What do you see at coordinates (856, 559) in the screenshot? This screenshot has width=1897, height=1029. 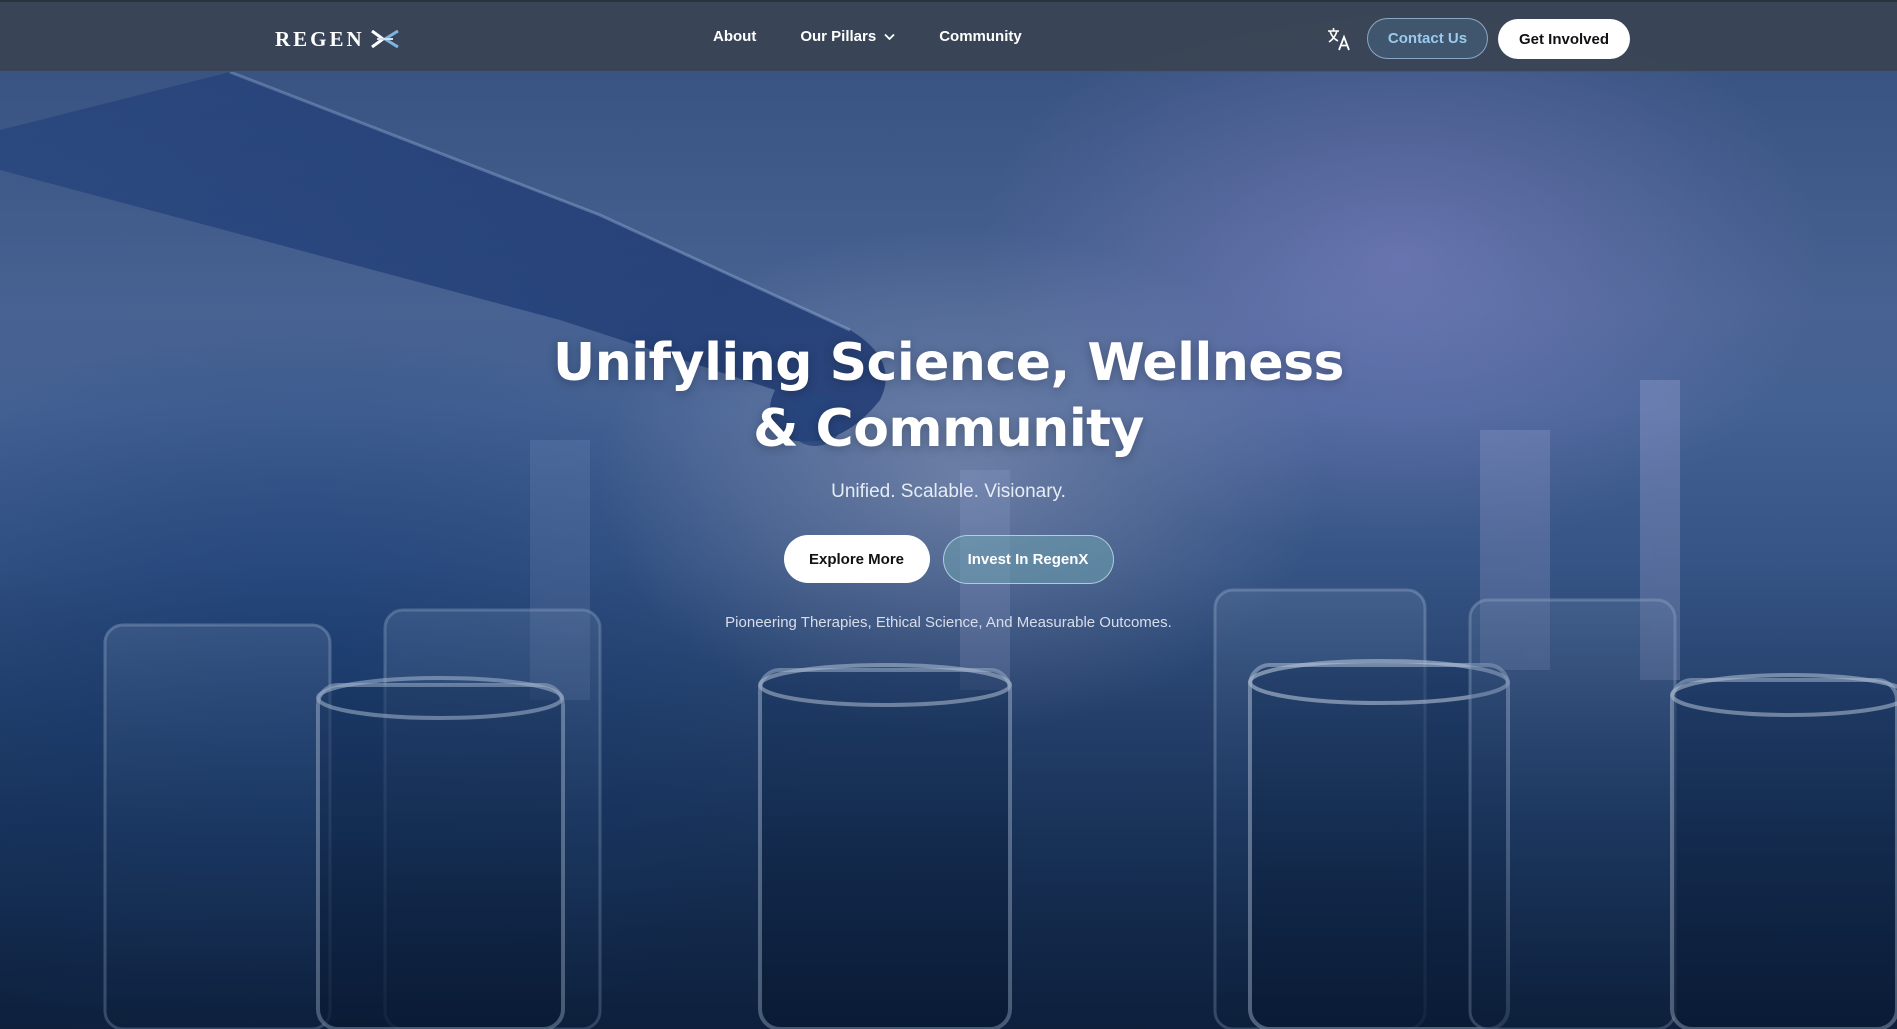 I see `explore-more-button: Explore More` at bounding box center [856, 559].